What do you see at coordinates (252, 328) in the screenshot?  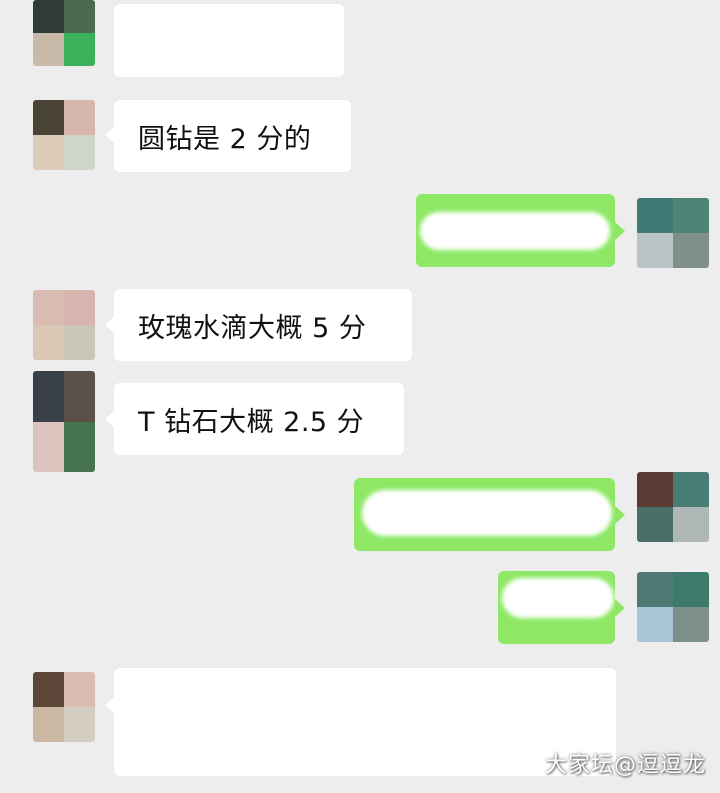 I see `message-text: 玫瑰水滴大概 5 分` at bounding box center [252, 328].